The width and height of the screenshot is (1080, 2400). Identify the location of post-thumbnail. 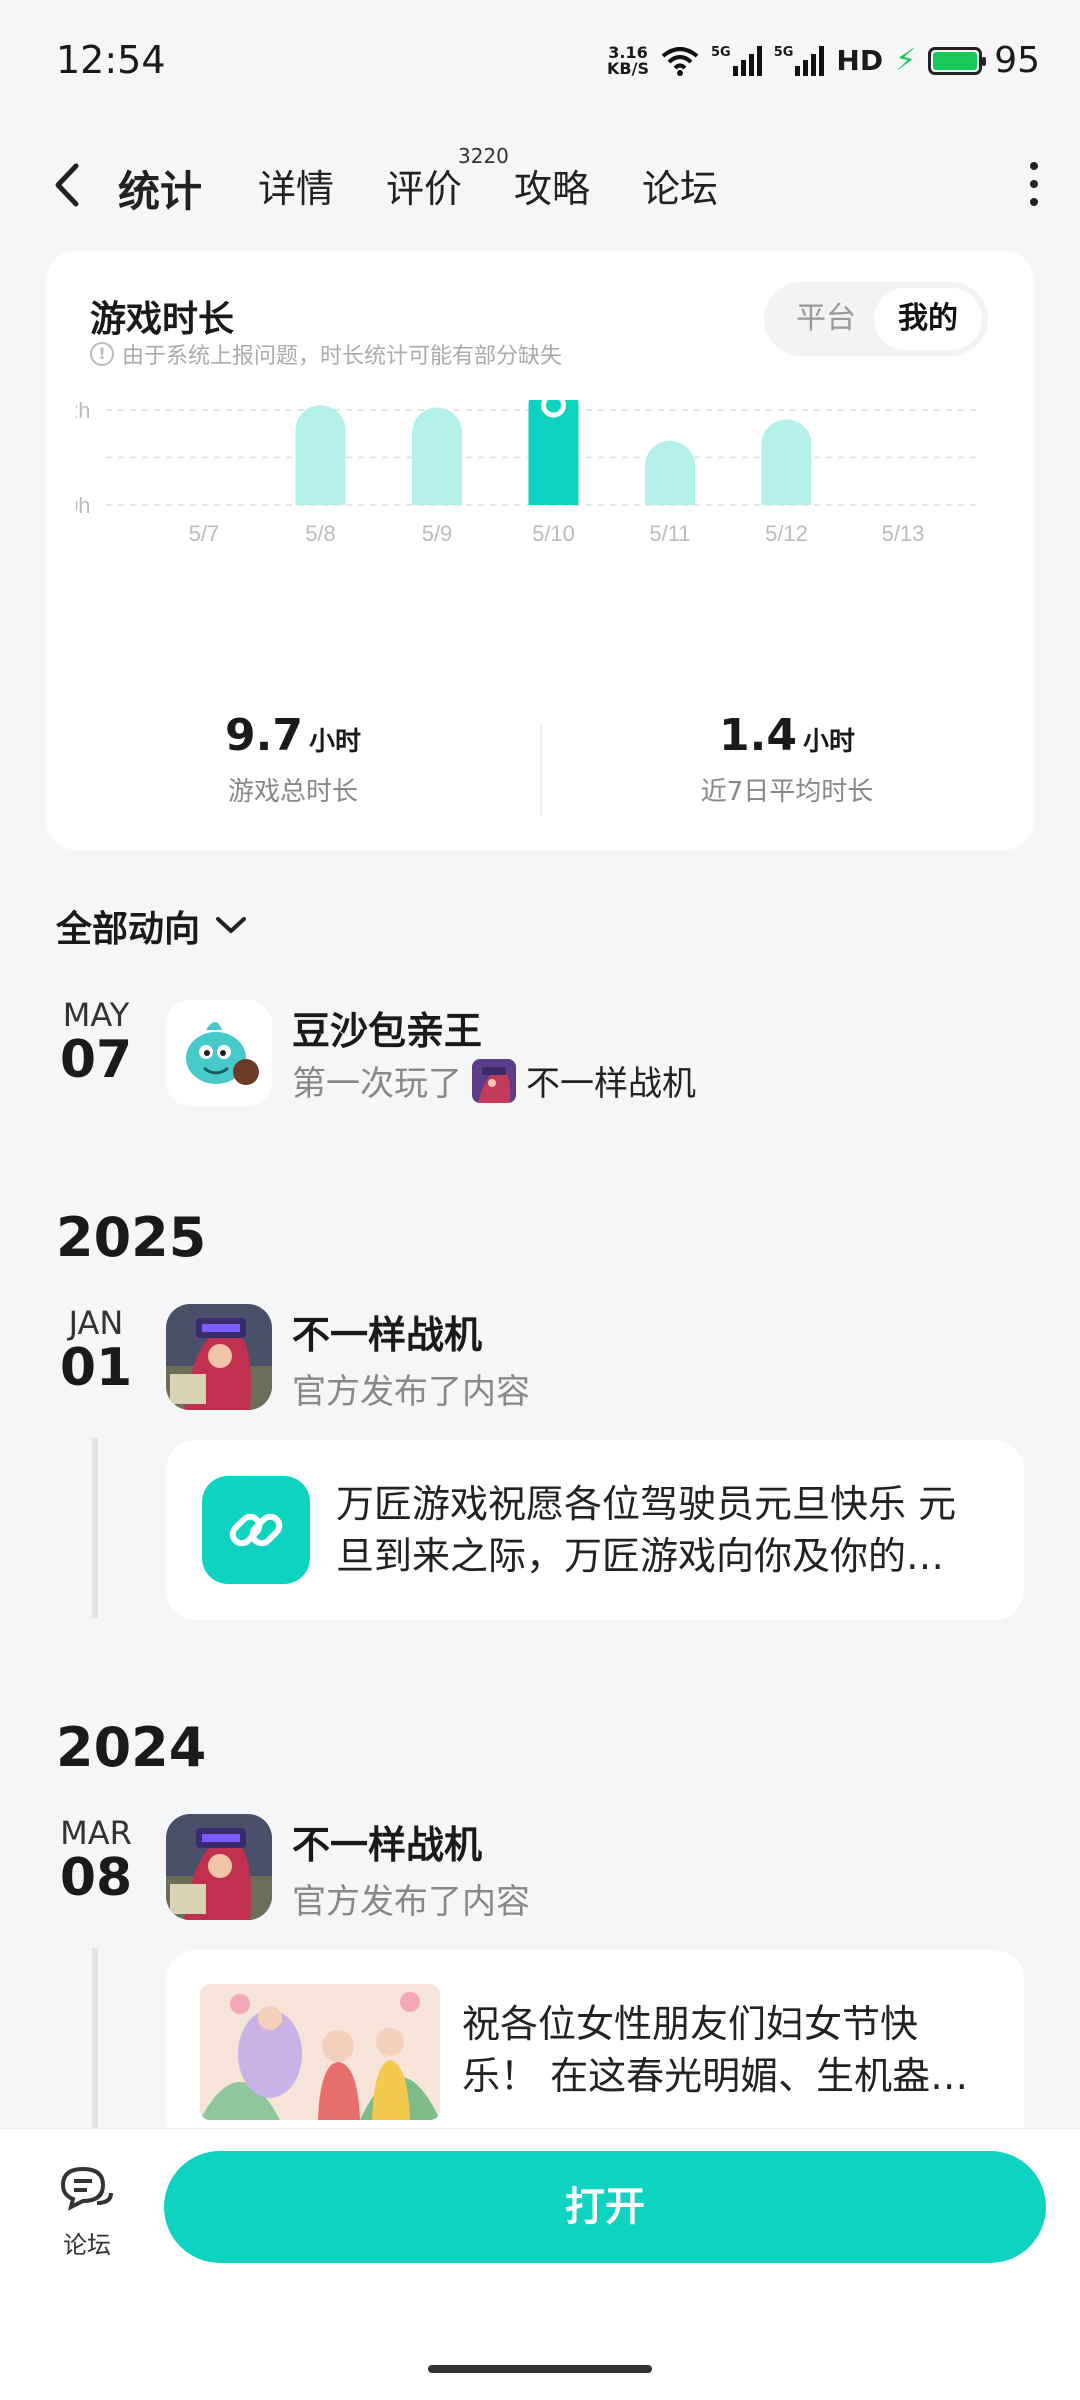
(320, 2052).